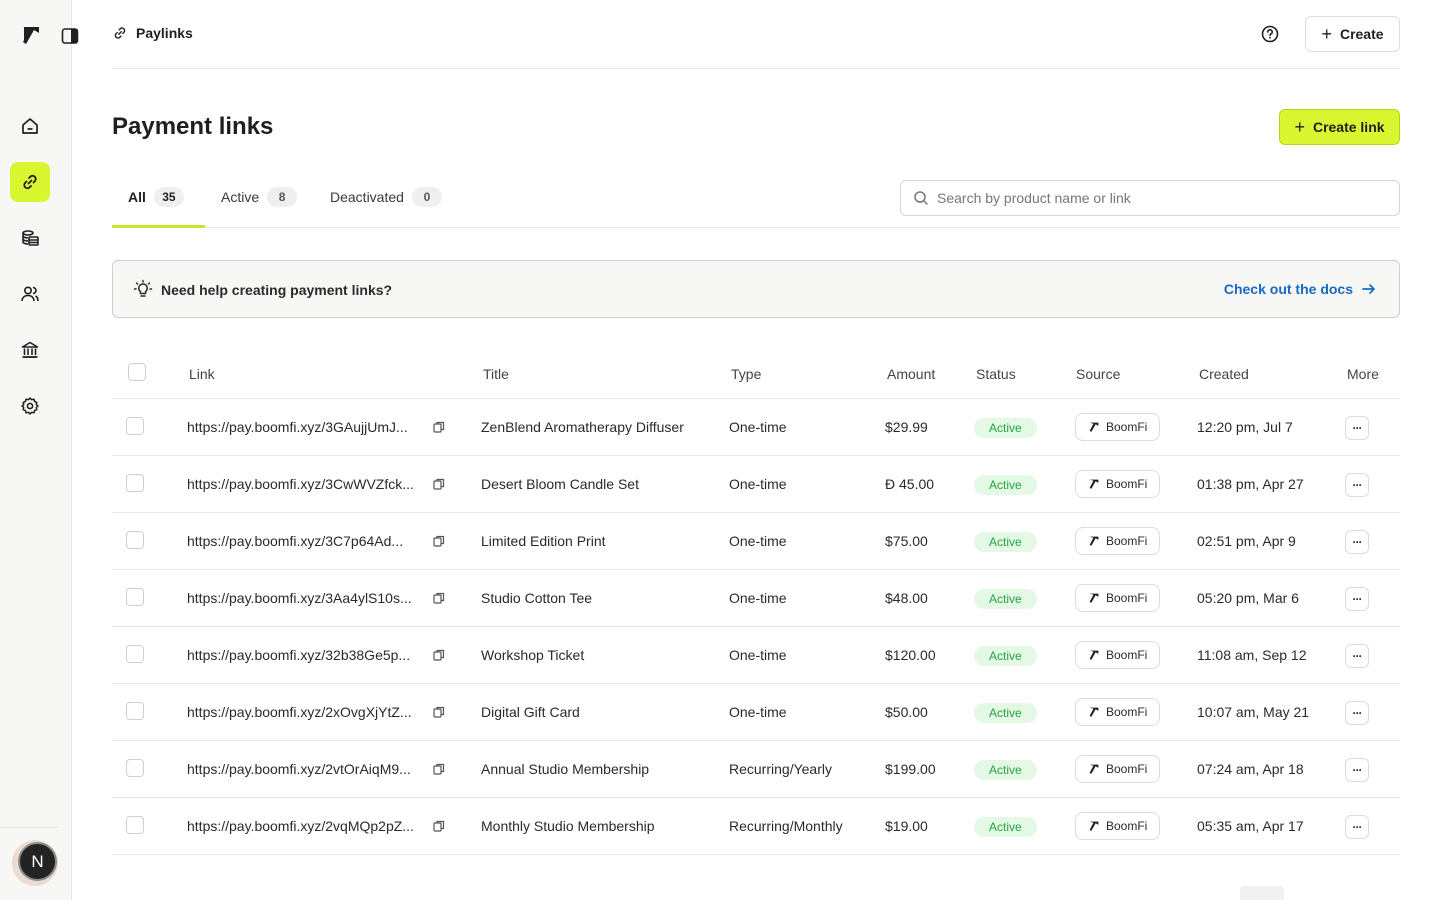  Describe the element at coordinates (143, 288) in the screenshot. I see `lightbulb-icon` at that location.